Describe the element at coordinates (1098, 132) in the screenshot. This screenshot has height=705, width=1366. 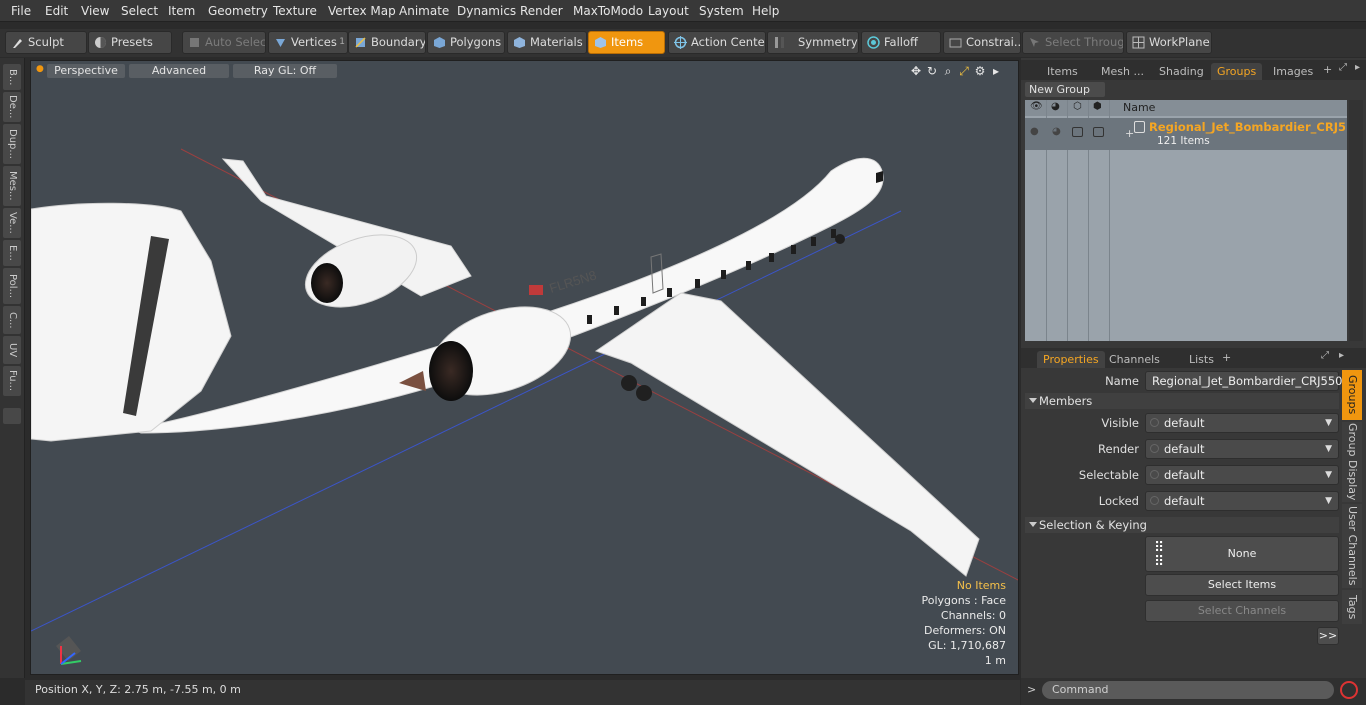
I see `row-select-checkbox` at that location.